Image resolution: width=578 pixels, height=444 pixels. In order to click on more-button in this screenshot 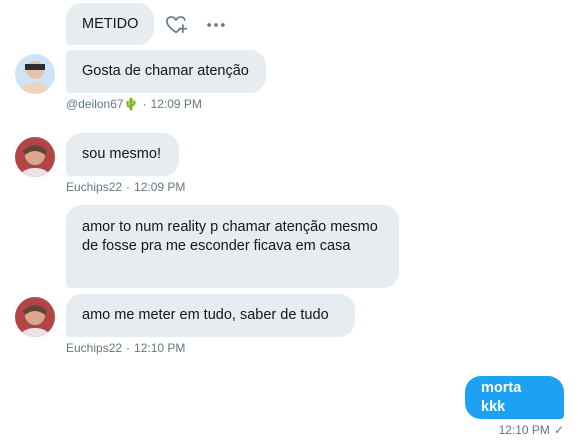, I will do `click(216, 25)`.